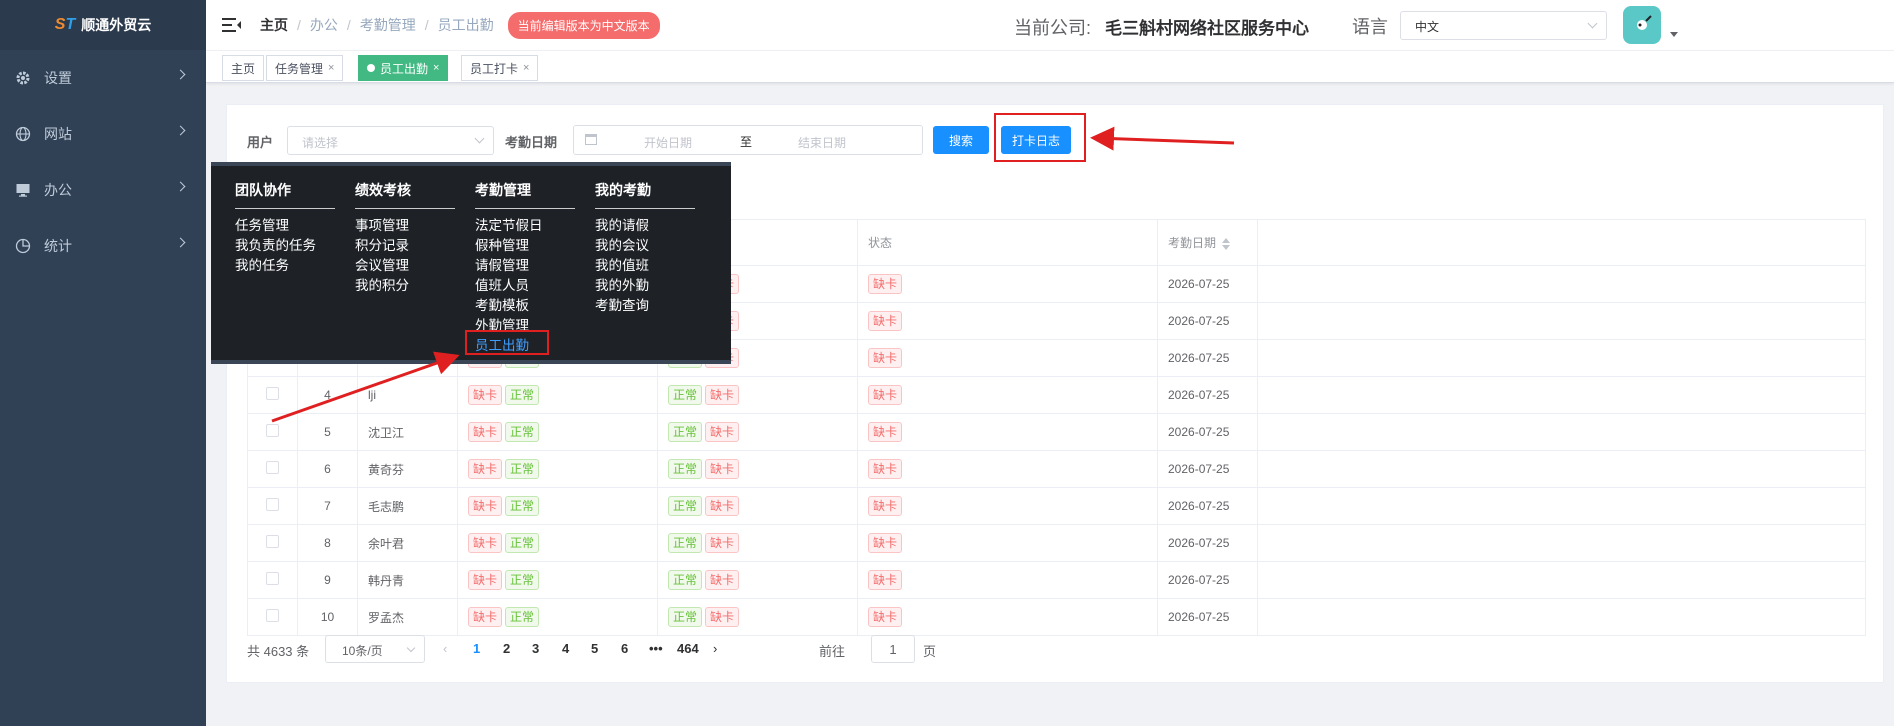 The height and width of the screenshot is (726, 1894). Describe the element at coordinates (465, 25) in the screenshot. I see `breadcrumb-current: 员工出勤` at that location.